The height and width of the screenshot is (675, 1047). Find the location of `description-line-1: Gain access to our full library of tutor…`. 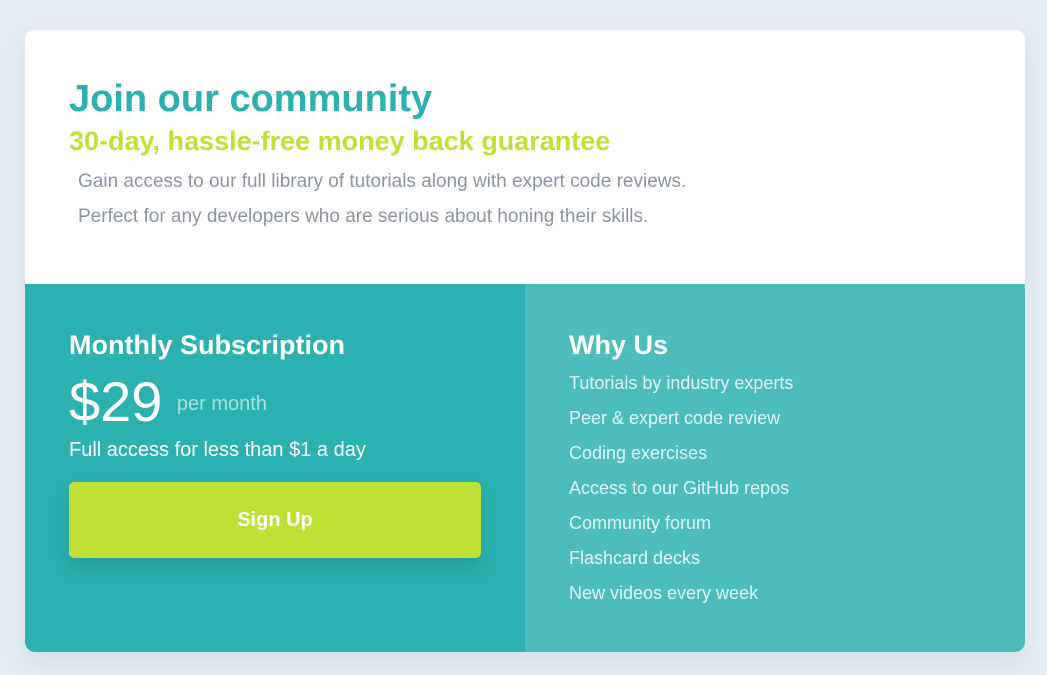

description-line-1: Gain access to our full library of tutor… is located at coordinates (382, 181).